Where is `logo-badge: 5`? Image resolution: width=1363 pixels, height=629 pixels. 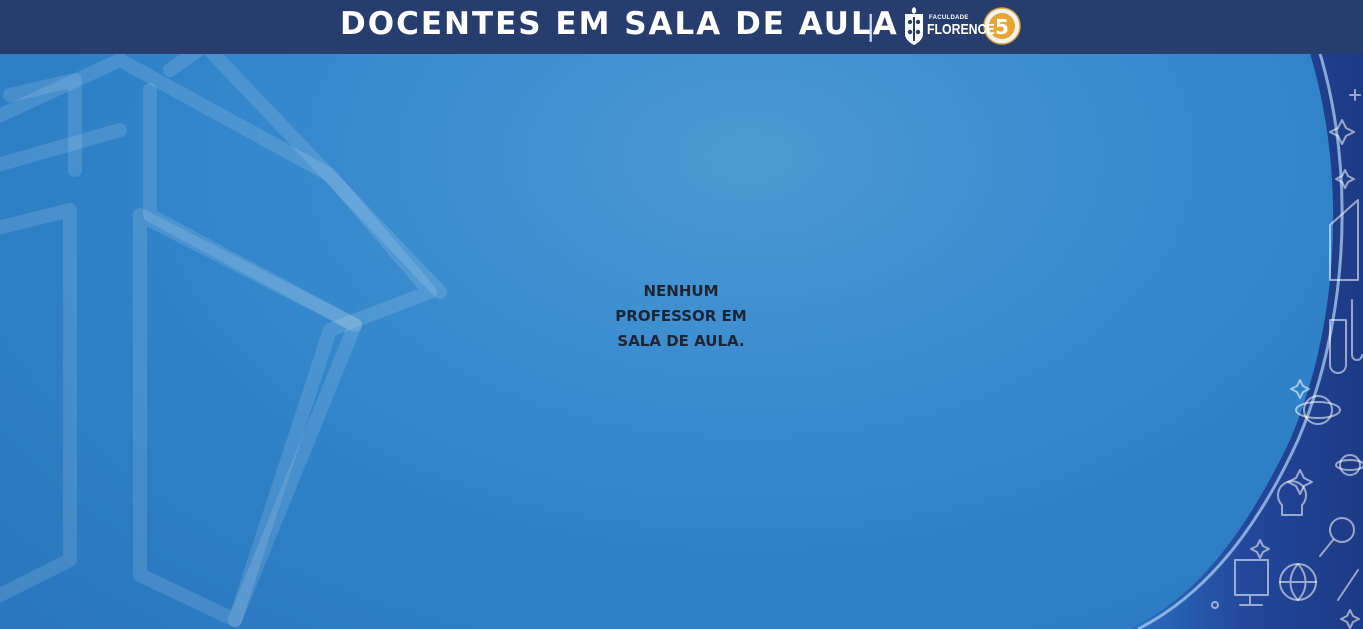 logo-badge: 5 is located at coordinates (1002, 27).